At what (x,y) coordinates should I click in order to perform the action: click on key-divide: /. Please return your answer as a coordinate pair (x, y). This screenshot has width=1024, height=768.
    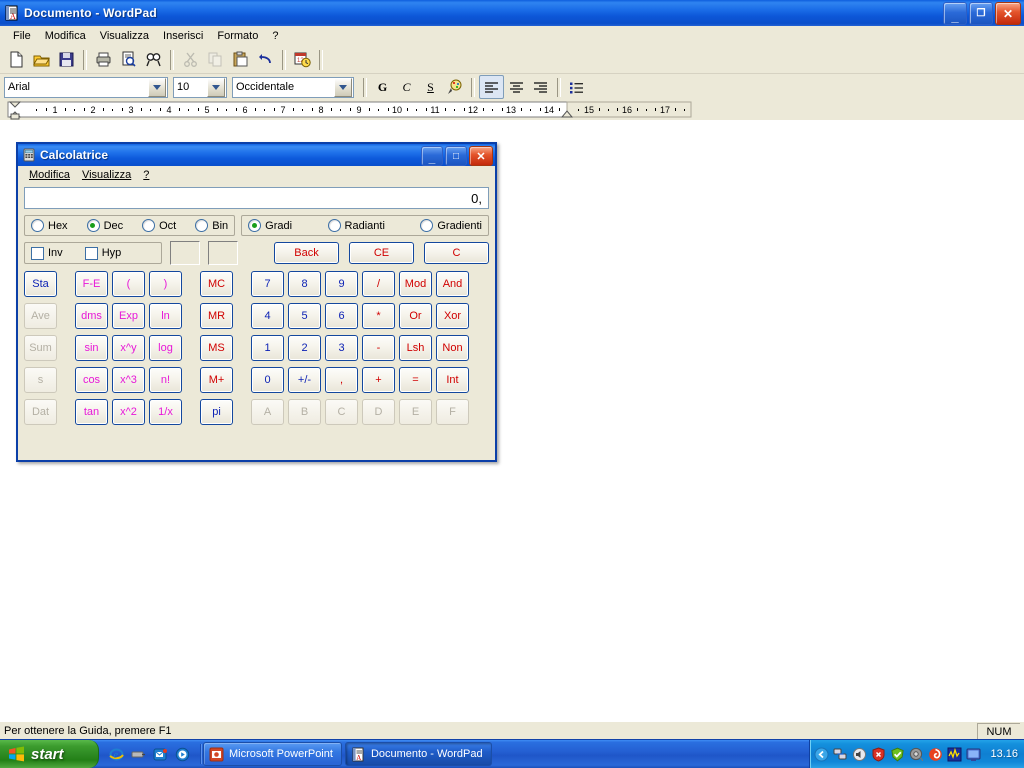
    Looking at the image, I should click on (378, 284).